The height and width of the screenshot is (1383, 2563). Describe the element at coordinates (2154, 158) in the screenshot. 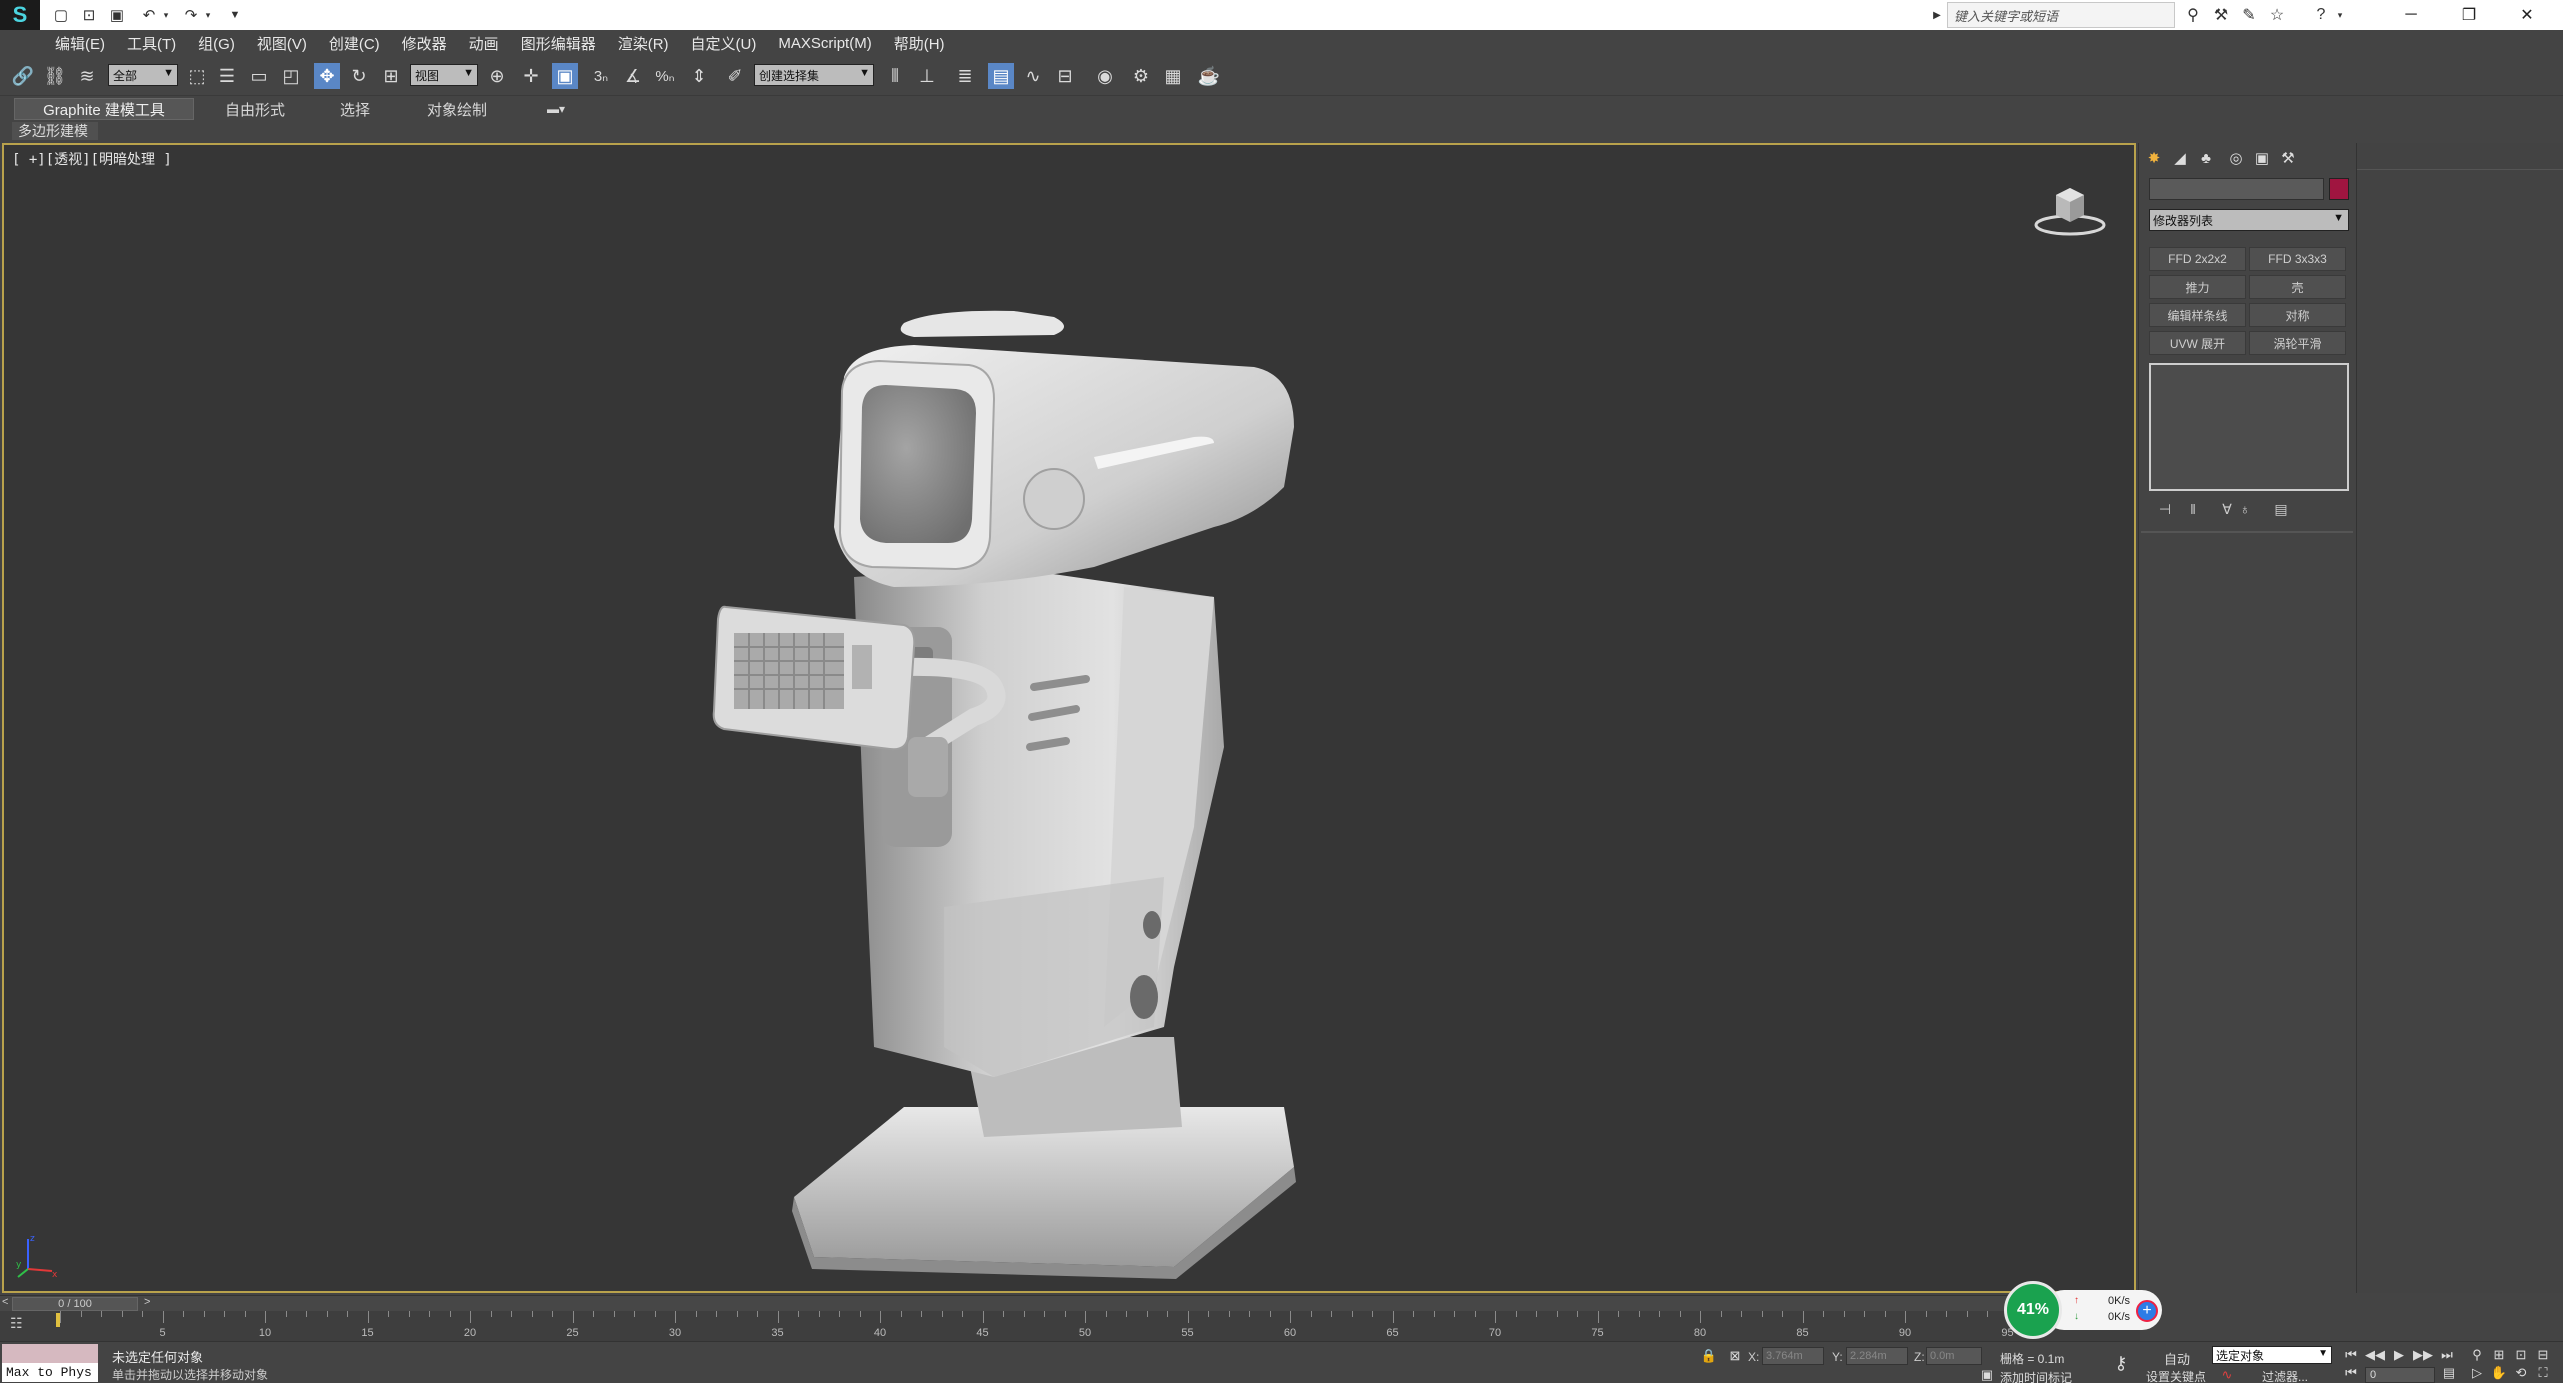

I see `create-panel-icon: ✸` at that location.